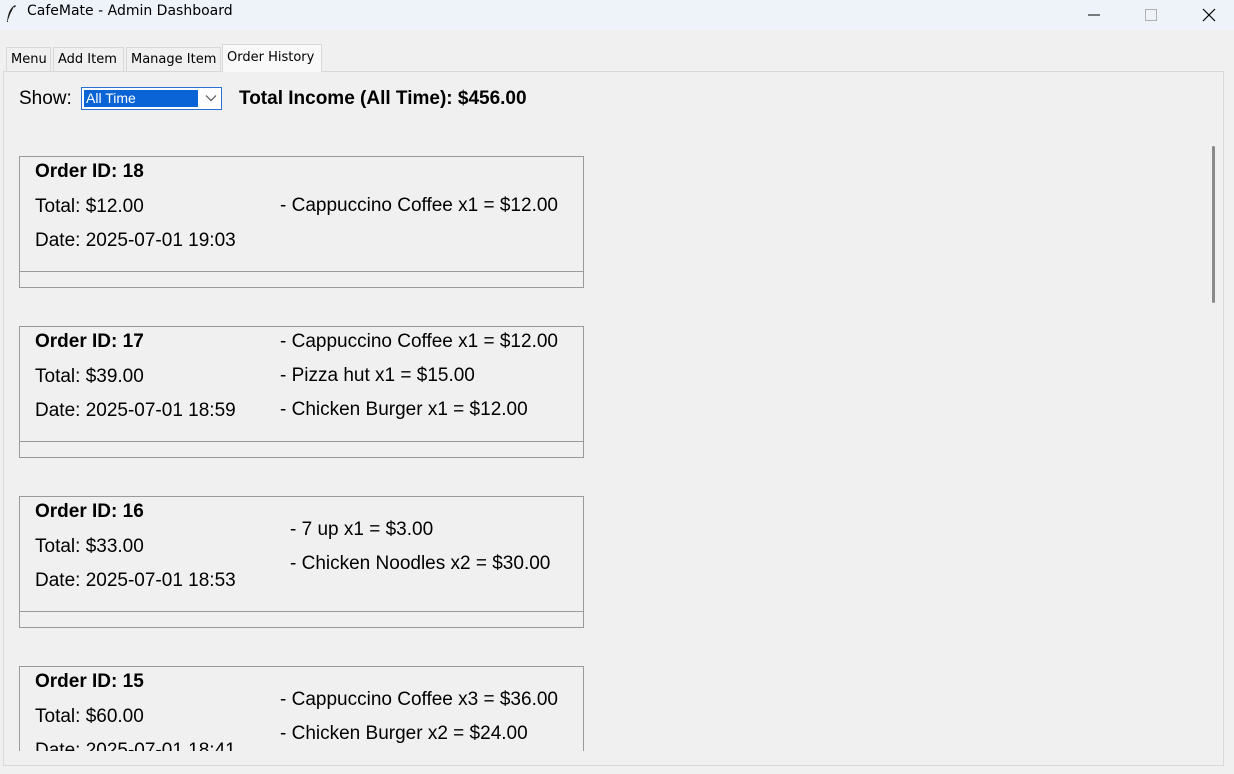  Describe the element at coordinates (1213, 224) in the screenshot. I see `scrollbar-thumb` at that location.